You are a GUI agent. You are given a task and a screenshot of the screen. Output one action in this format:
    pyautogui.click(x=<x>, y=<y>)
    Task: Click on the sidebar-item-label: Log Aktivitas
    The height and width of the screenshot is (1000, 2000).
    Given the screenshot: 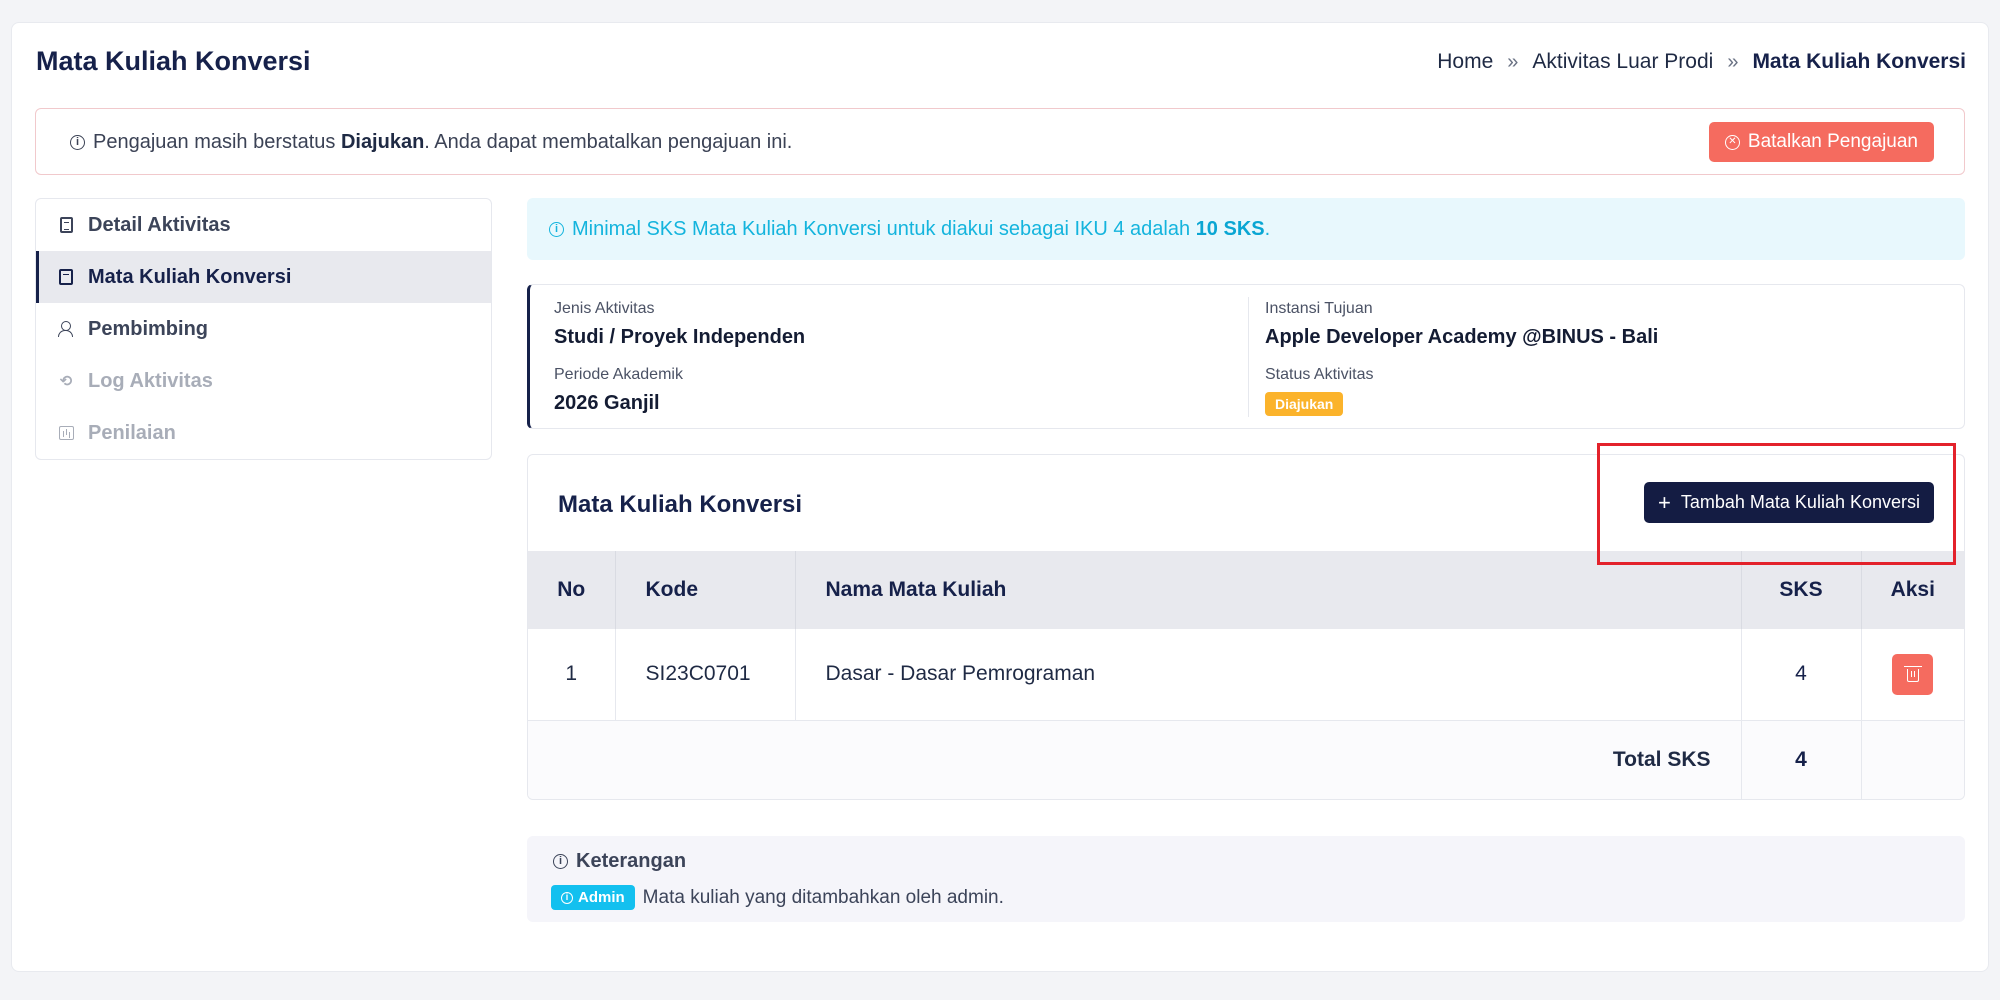 What is the action you would take?
    pyautogui.click(x=150, y=380)
    